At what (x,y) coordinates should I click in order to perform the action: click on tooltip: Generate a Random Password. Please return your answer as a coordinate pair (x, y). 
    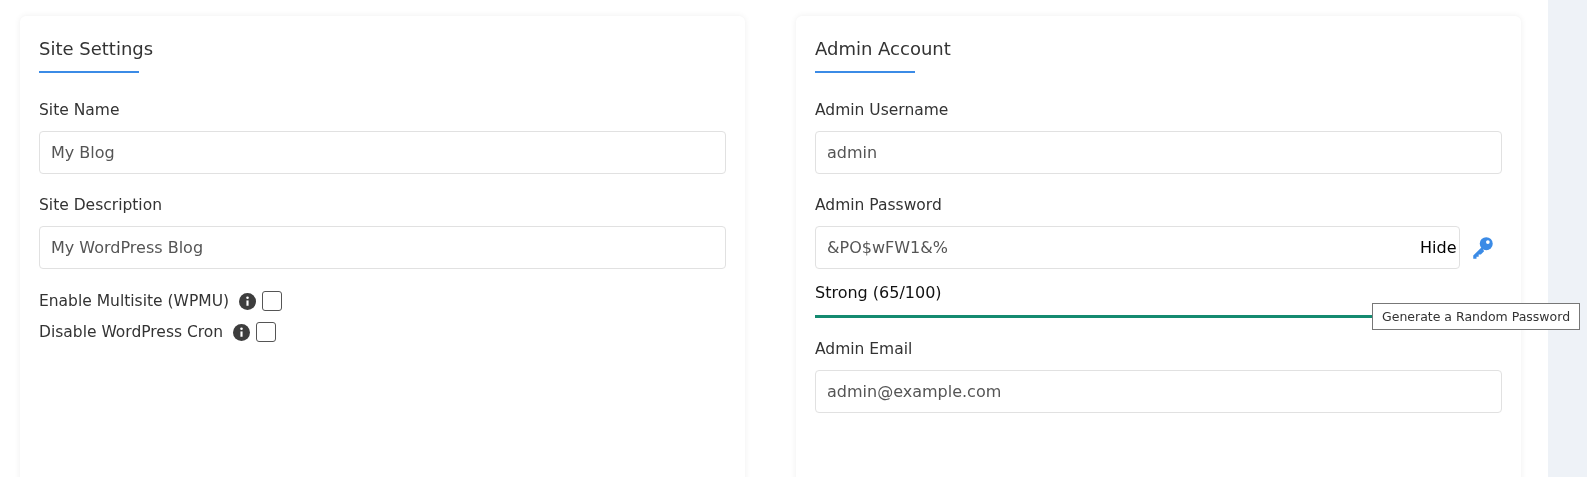
    Looking at the image, I should click on (1476, 316).